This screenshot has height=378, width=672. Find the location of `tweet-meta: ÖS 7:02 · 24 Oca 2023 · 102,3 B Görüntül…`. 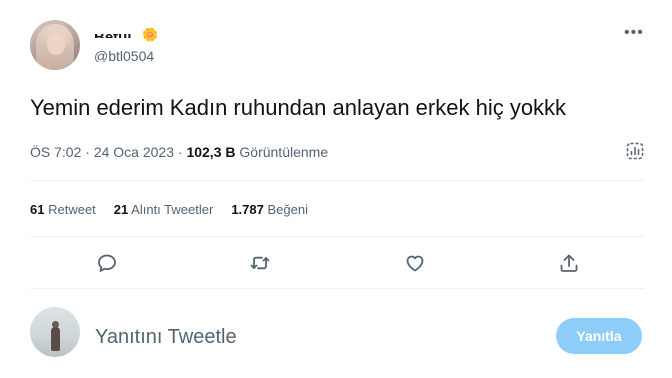

tweet-meta: ÖS 7:02 · 24 Oca 2023 · 102,3 B Görüntül… is located at coordinates (179, 152).